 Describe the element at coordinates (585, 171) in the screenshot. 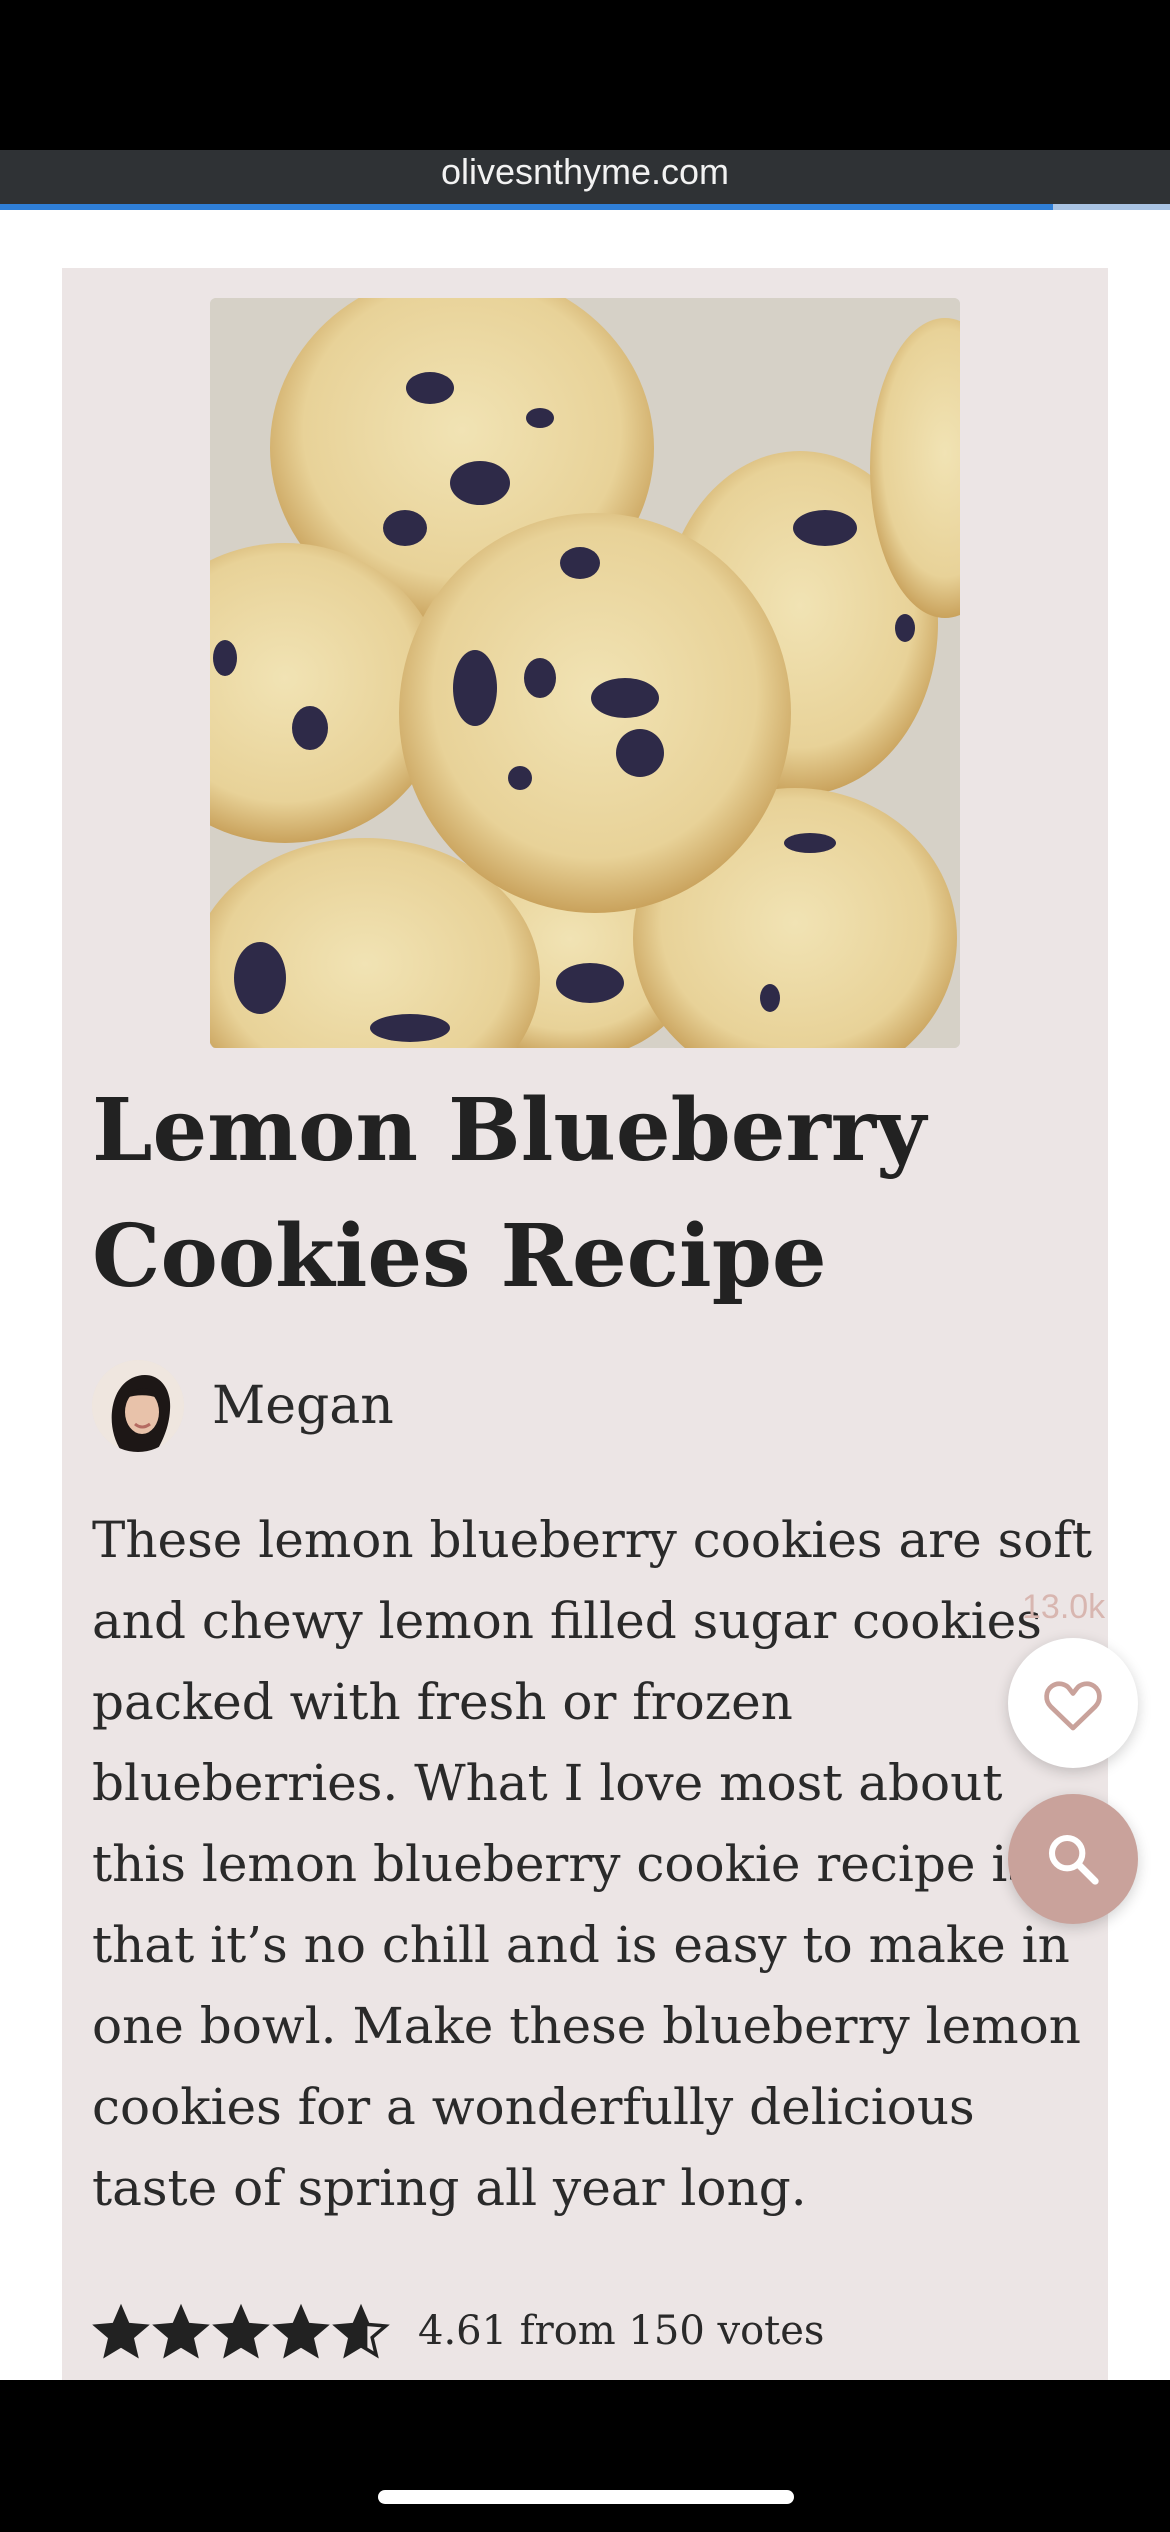

I see `url-text: olivesnthyme.com` at that location.